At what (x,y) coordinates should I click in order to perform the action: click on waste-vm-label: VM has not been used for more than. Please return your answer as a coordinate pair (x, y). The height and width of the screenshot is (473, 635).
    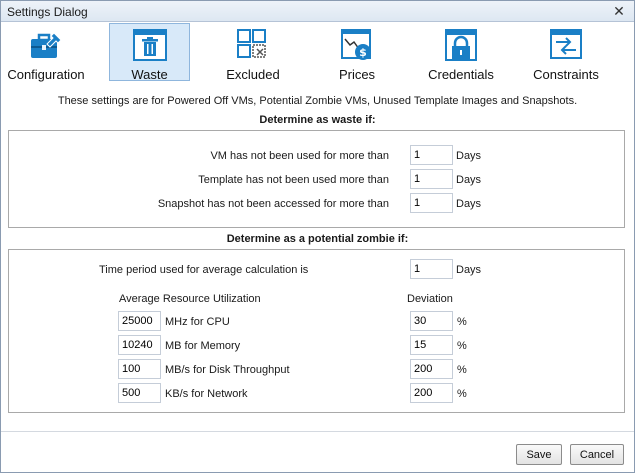
    Looking at the image, I should click on (299, 156).